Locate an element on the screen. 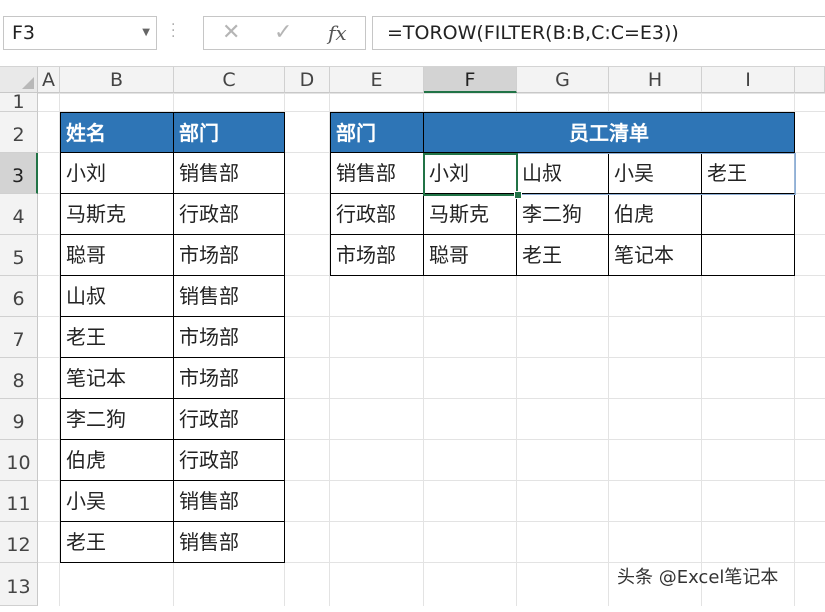 The width and height of the screenshot is (825, 612). name-box: F3 ▼ is located at coordinates (80, 33).